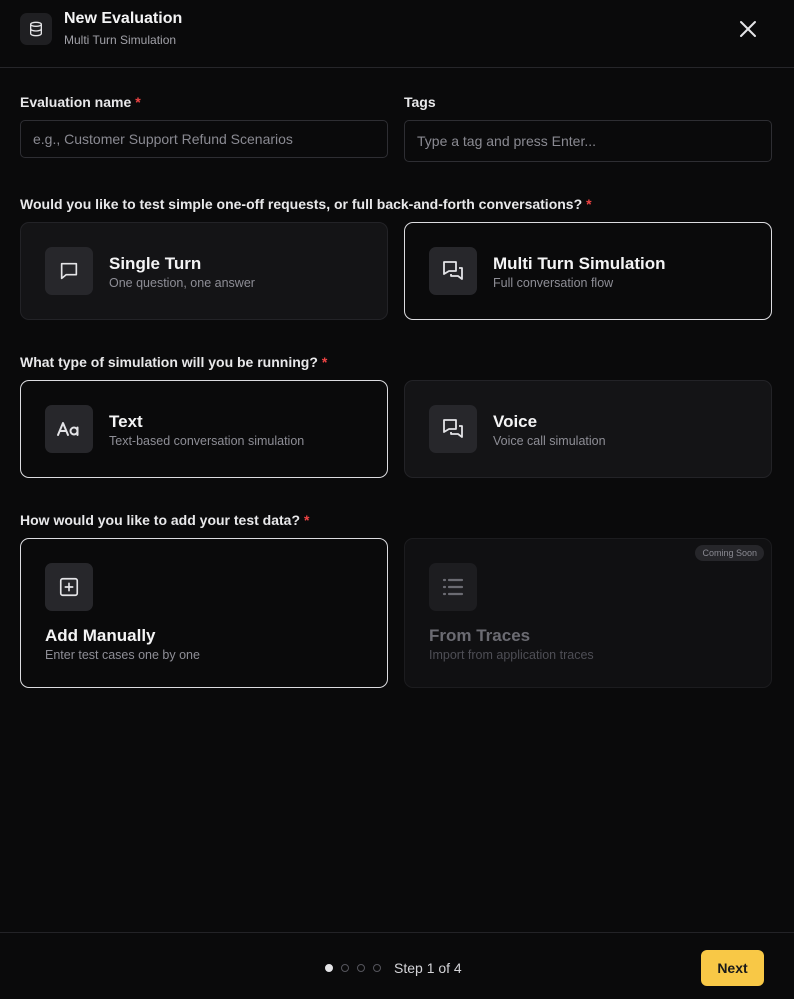 The height and width of the screenshot is (999, 794). What do you see at coordinates (69, 587) in the screenshot?
I see `plus-square-icon` at bounding box center [69, 587].